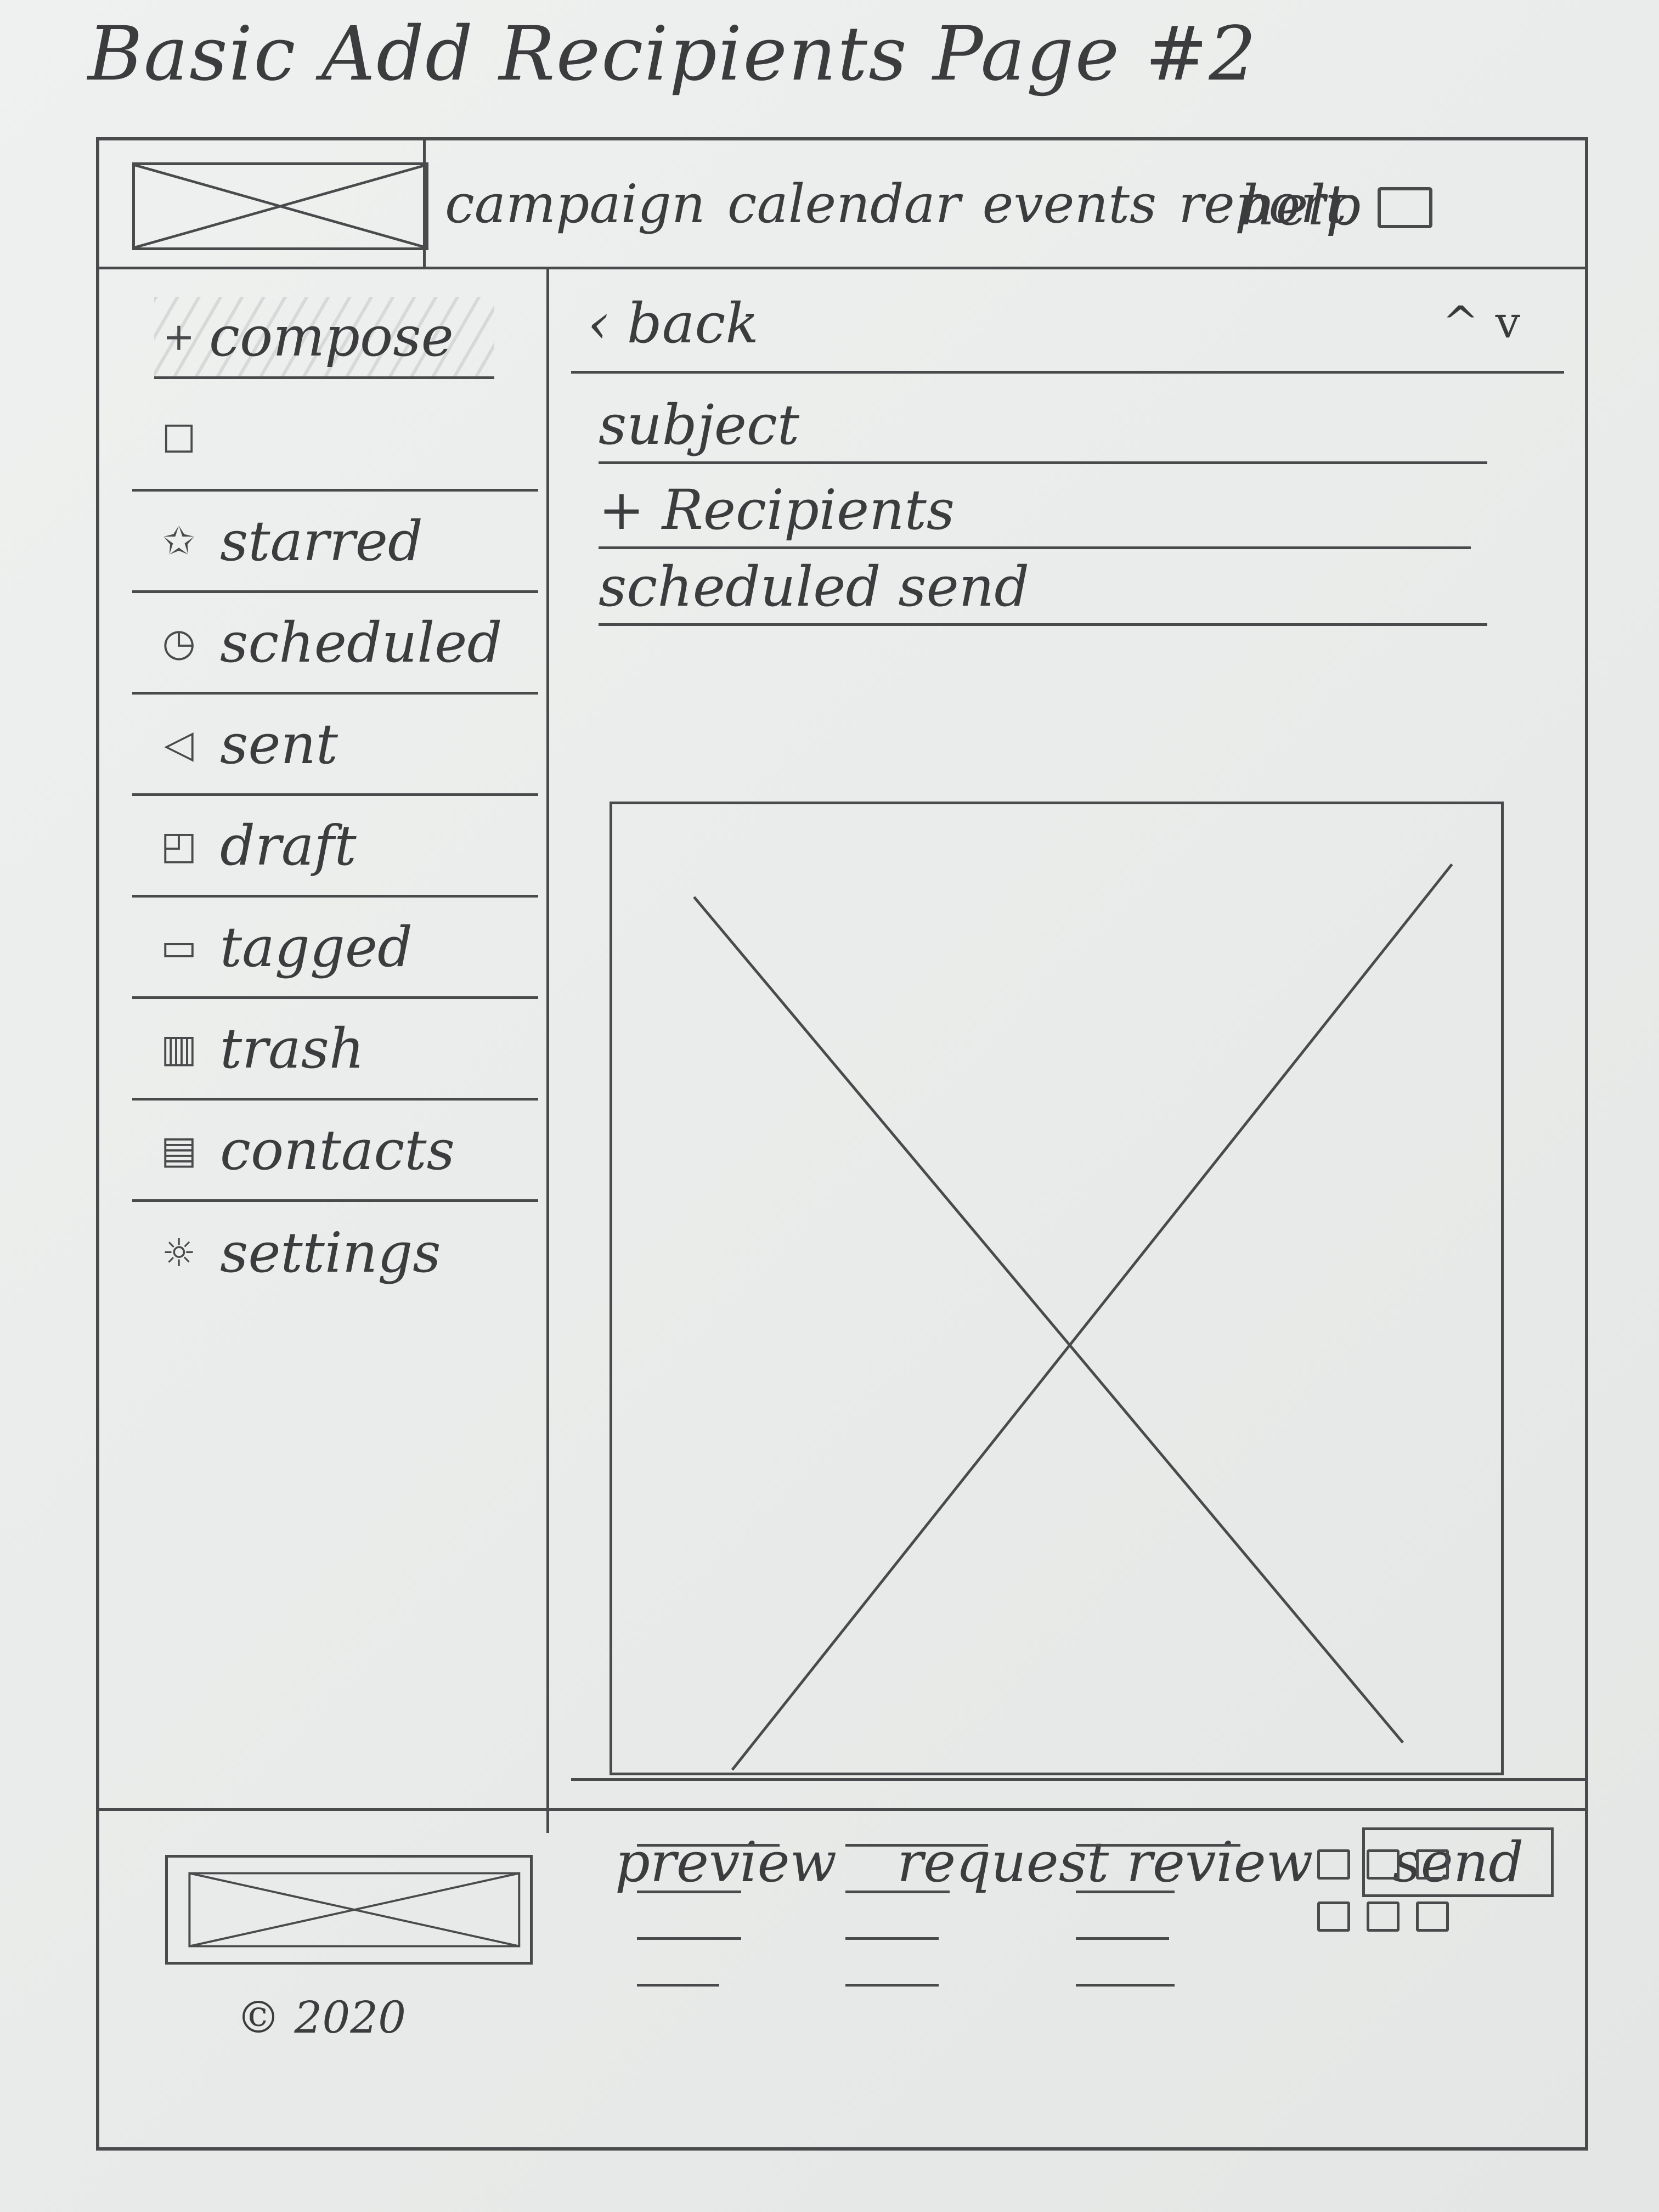 This screenshot has height=2212, width=1659. I want to click on back-label: back, so click(693, 324).